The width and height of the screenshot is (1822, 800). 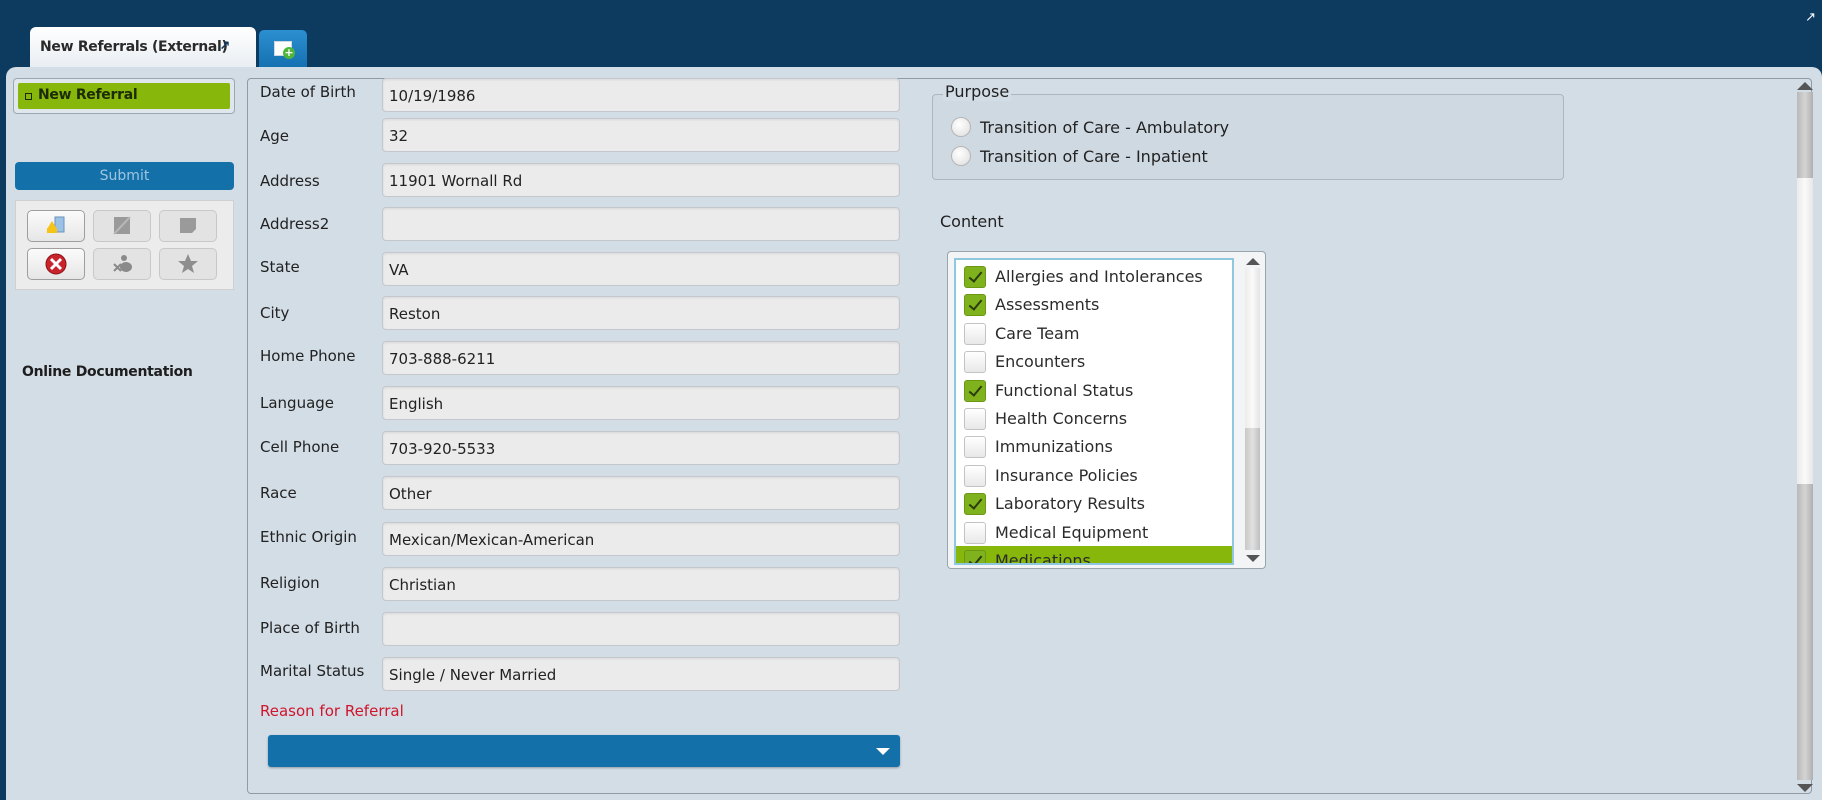 I want to click on delete-button, so click(x=56, y=264).